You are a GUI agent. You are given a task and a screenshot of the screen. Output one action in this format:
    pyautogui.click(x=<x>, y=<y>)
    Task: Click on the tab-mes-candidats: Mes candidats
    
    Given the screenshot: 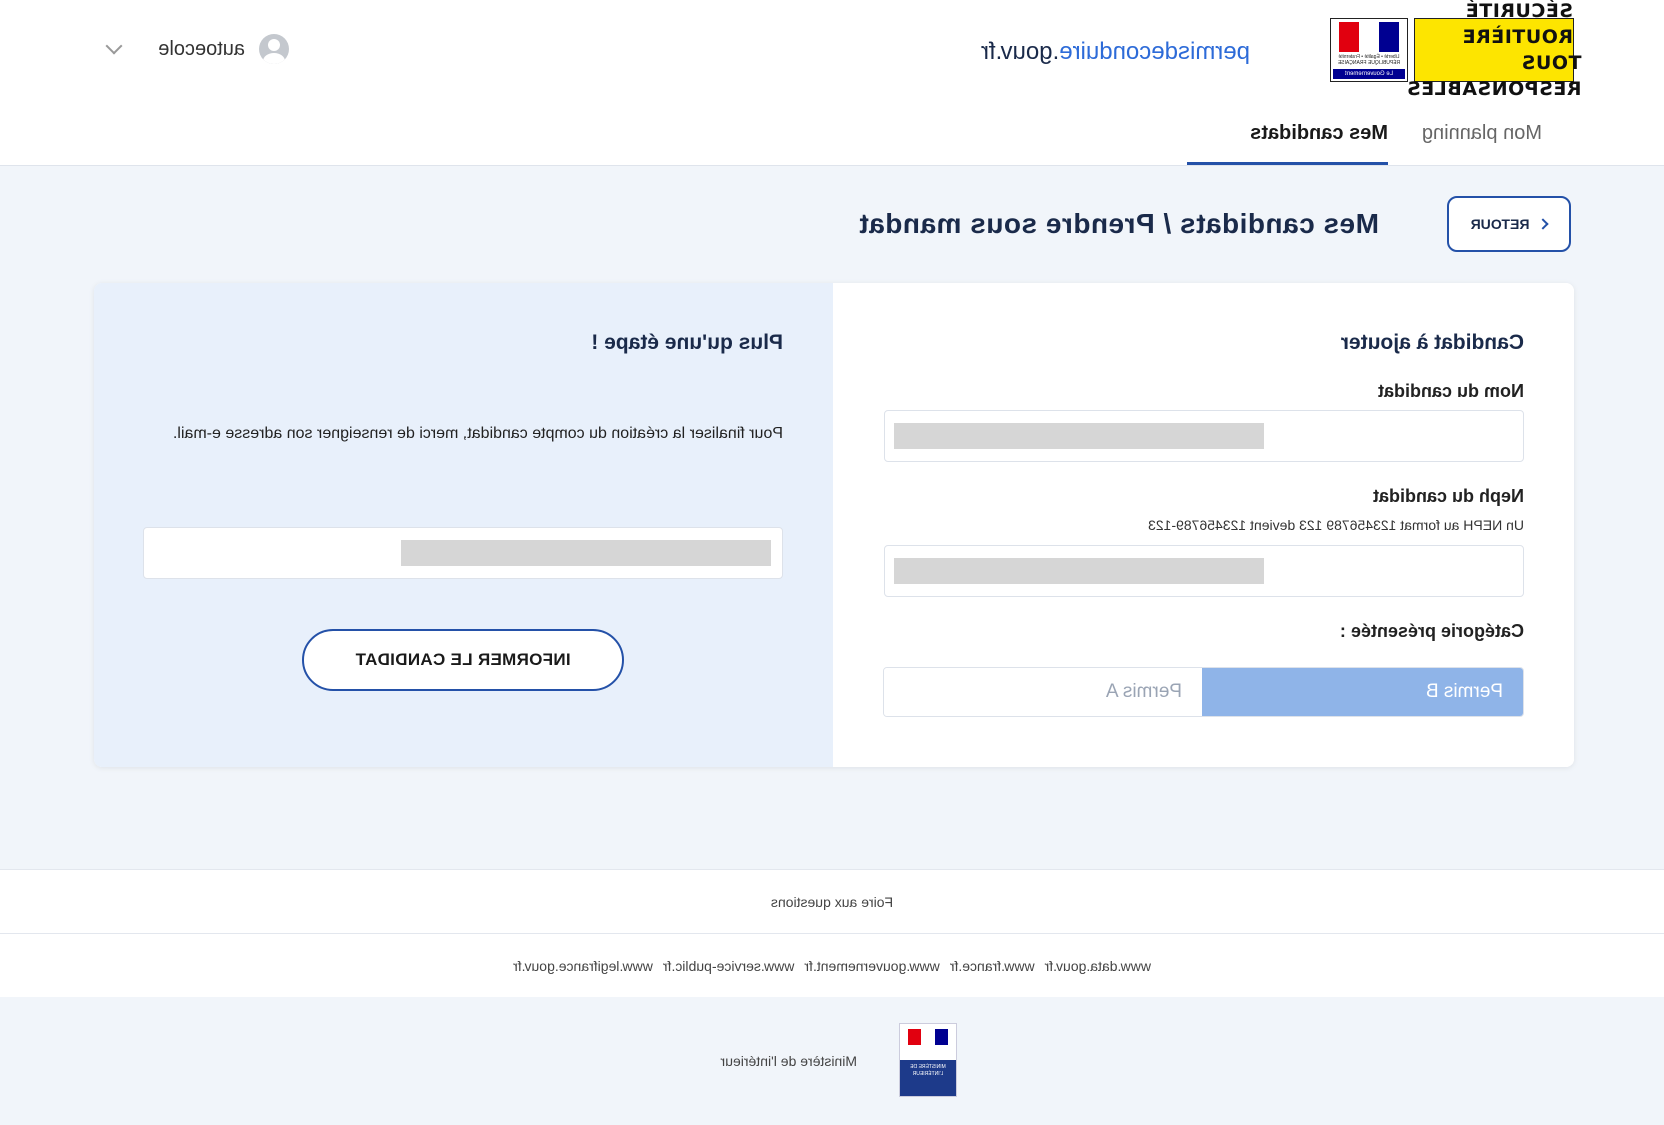 What is the action you would take?
    pyautogui.click(x=1319, y=133)
    